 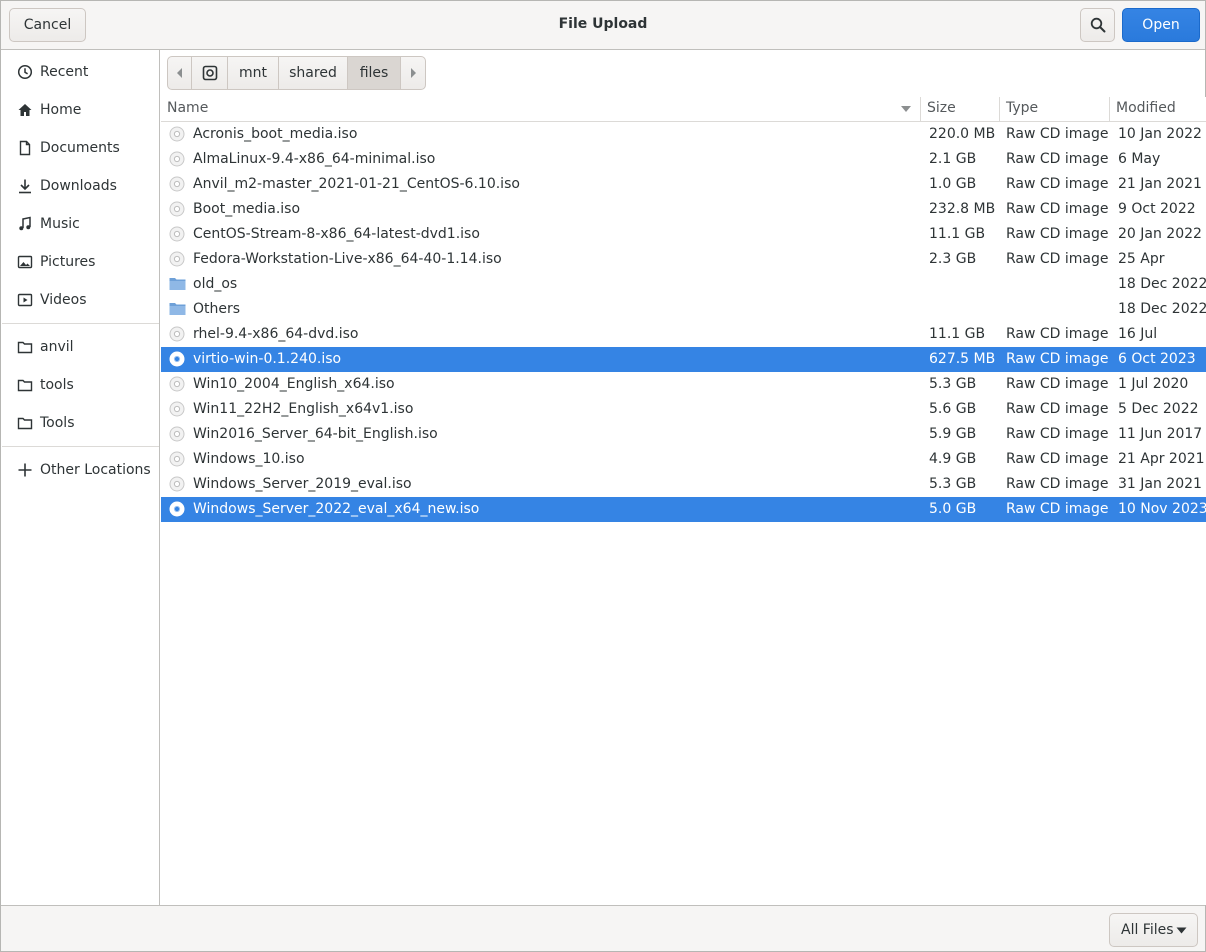 I want to click on file-modified: 11 Jun 2017, so click(x=1160, y=434).